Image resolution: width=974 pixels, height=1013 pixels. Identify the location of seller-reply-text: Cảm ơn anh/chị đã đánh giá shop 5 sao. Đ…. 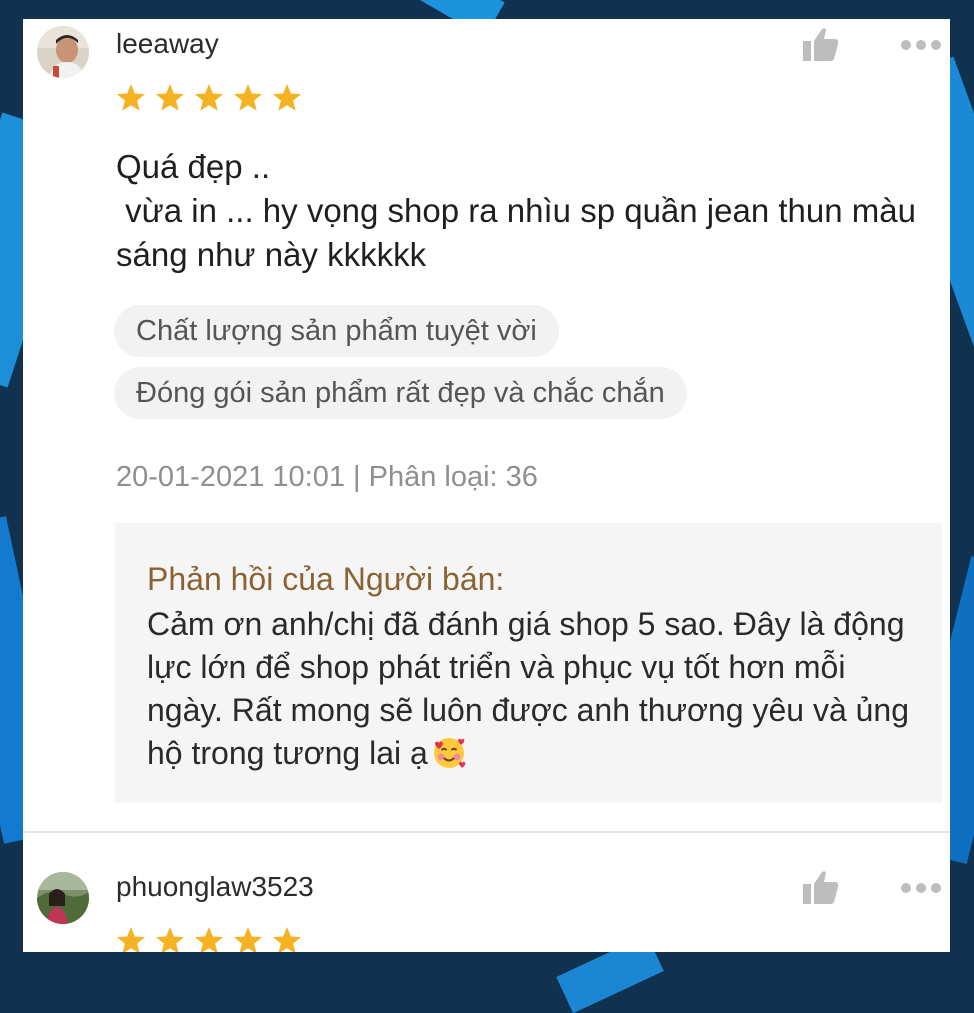
(532, 692).